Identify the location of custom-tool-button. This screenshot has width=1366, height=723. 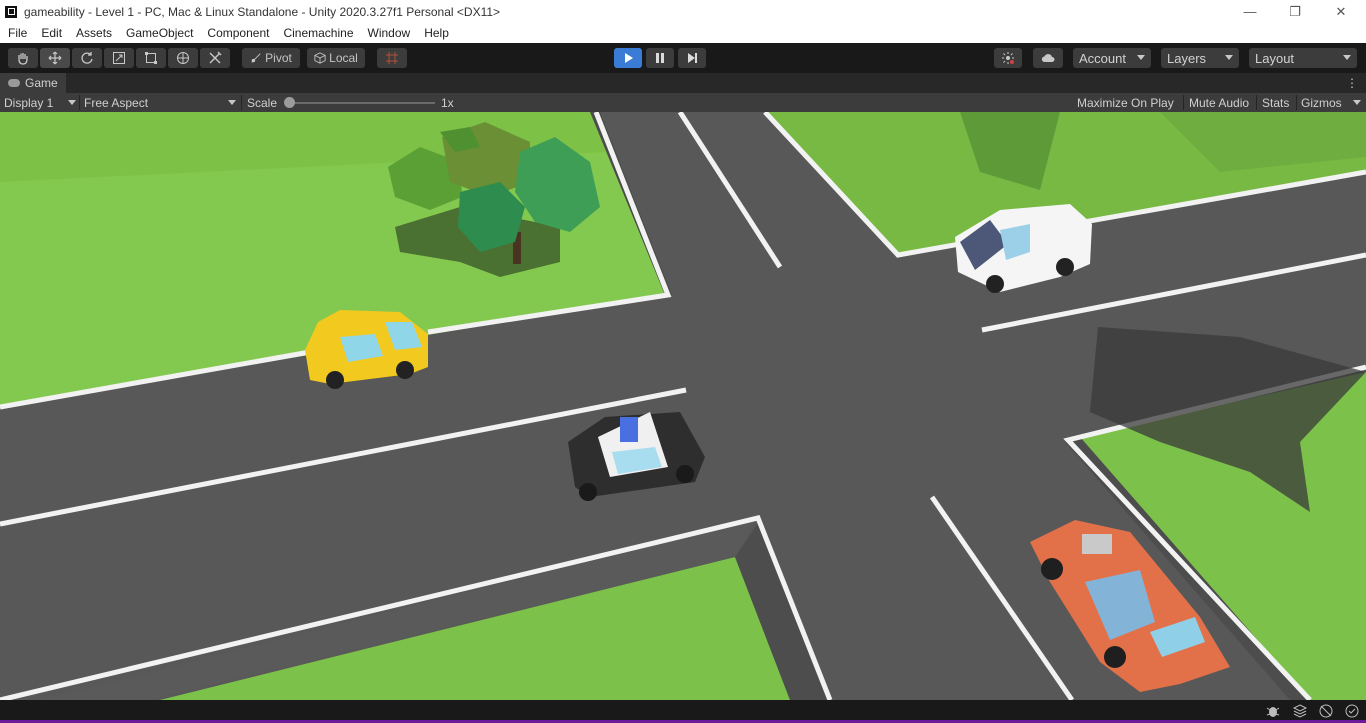
(215, 58).